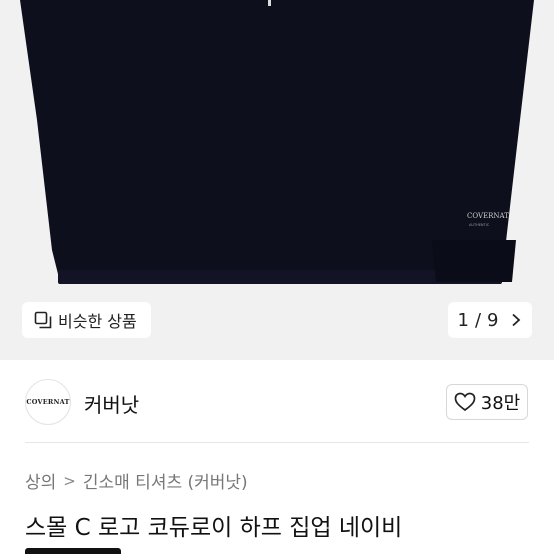 The image size is (554, 554). What do you see at coordinates (214, 528) in the screenshot?
I see `product-title: 스몰 C 로고 코듀로이 하프 집업 네이비` at bounding box center [214, 528].